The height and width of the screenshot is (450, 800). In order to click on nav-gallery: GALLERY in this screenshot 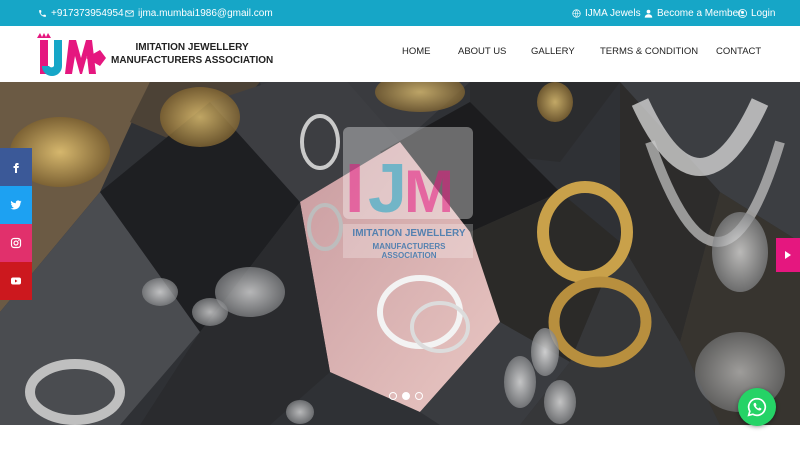, I will do `click(553, 51)`.